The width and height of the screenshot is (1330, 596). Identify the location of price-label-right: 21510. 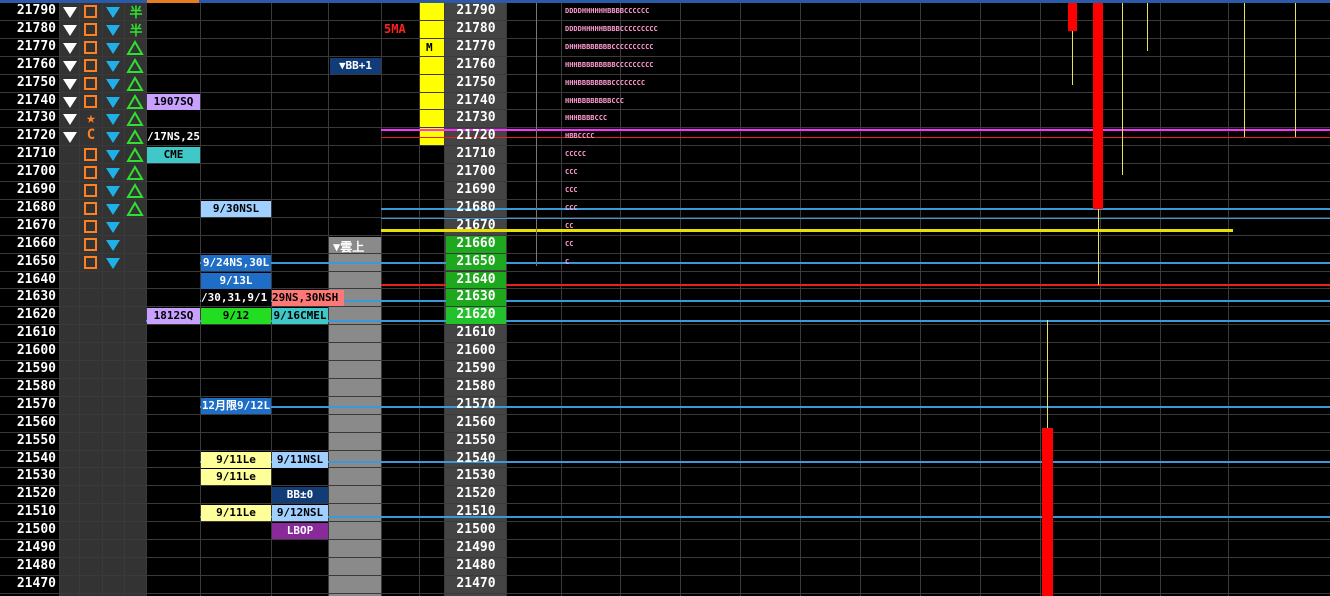
(476, 512).